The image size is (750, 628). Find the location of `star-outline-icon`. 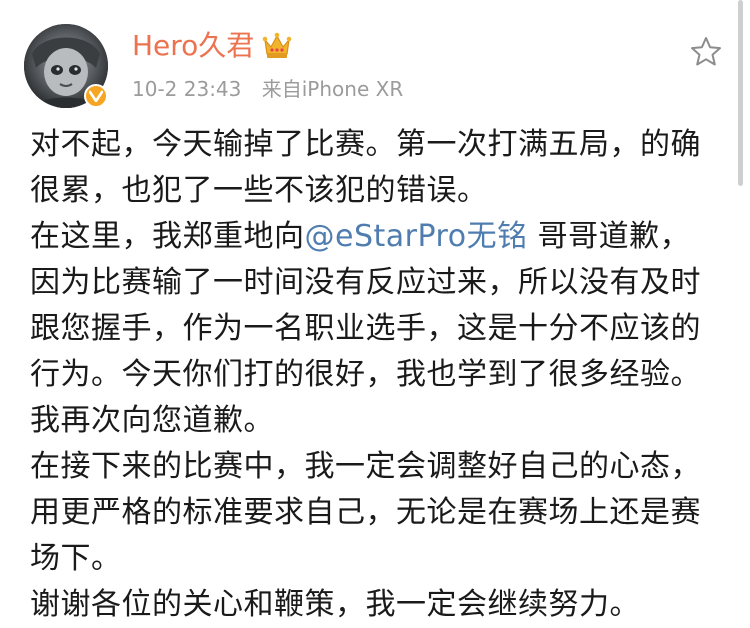

star-outline-icon is located at coordinates (706, 51).